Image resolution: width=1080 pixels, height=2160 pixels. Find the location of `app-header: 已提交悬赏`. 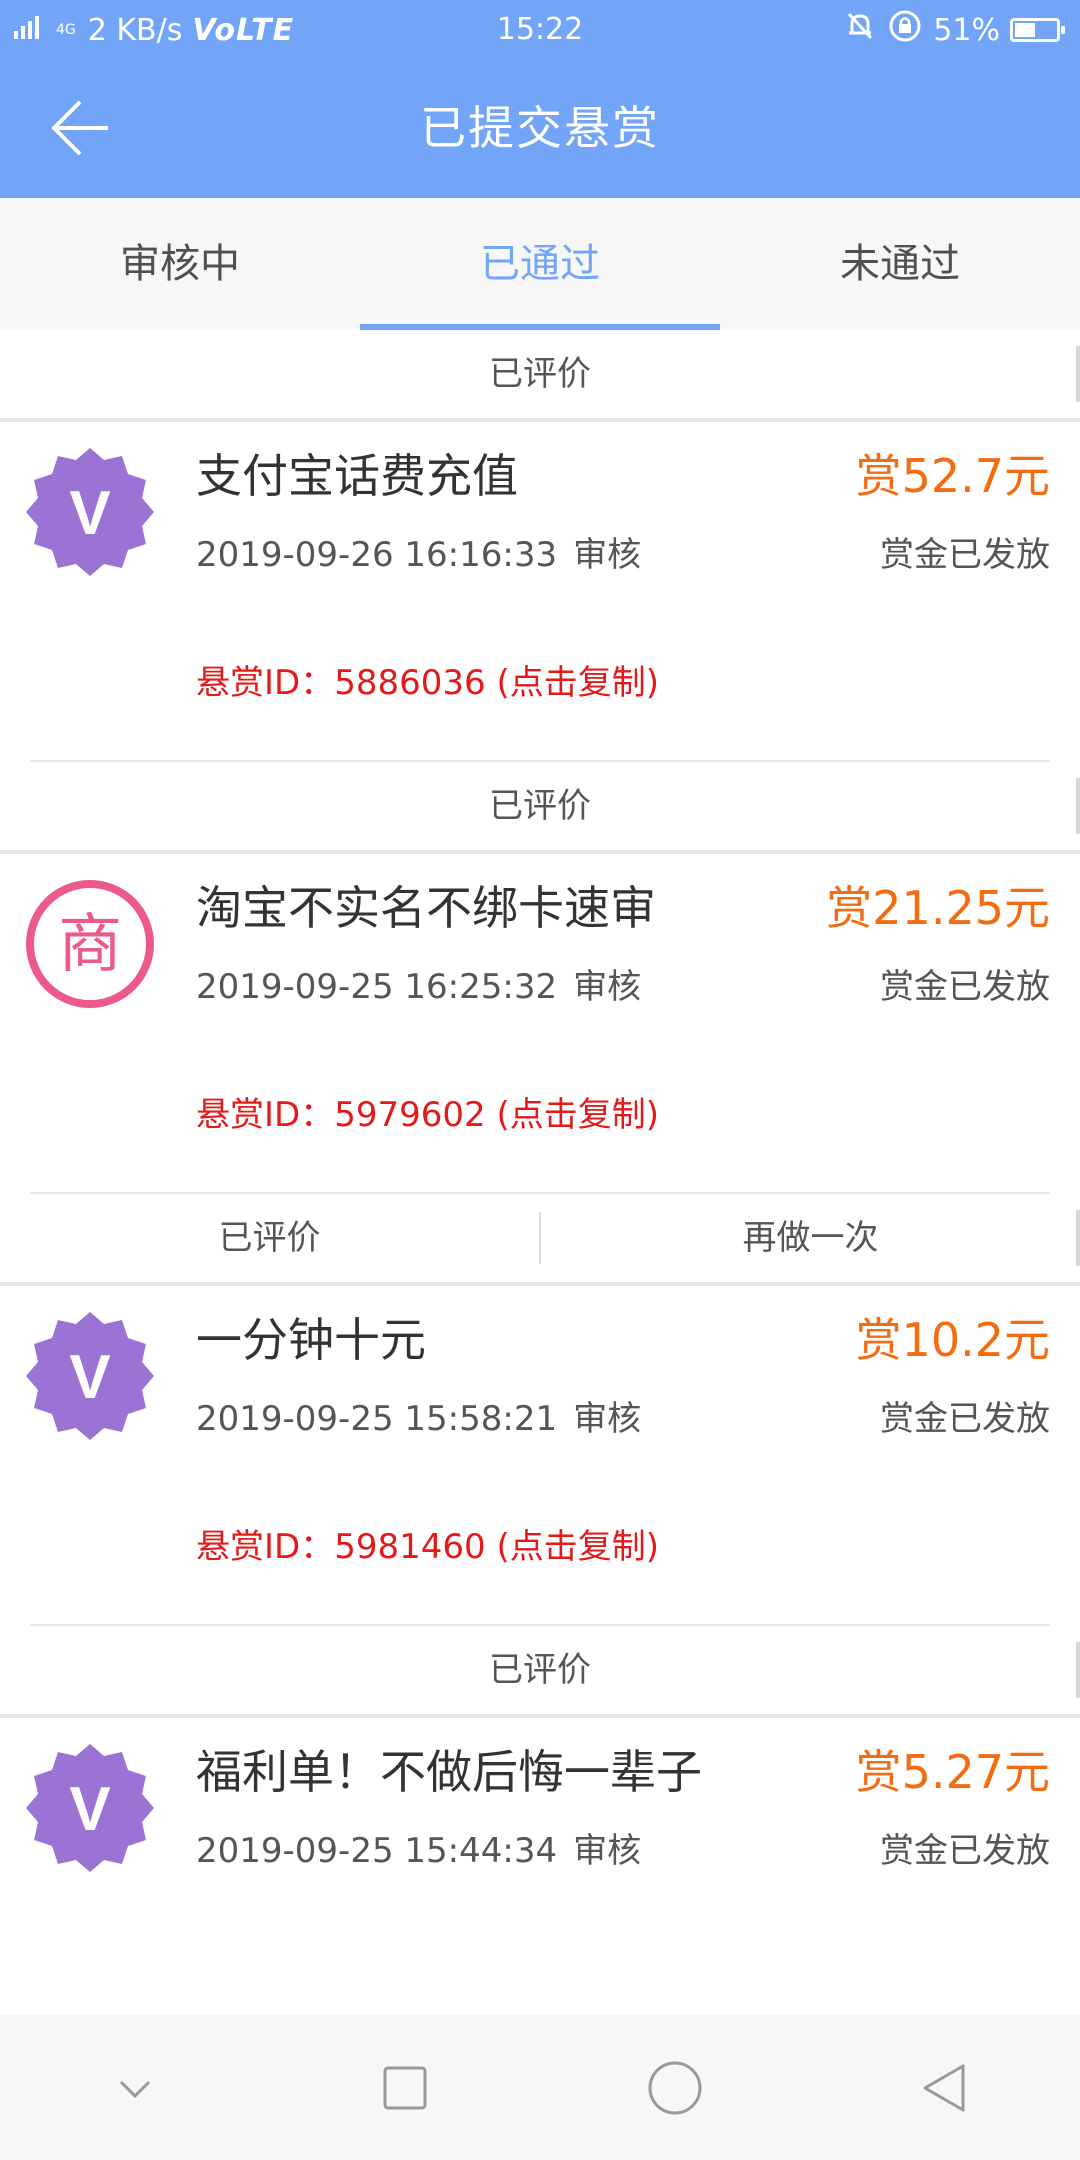

app-header: 已提交悬赏 is located at coordinates (540, 128).